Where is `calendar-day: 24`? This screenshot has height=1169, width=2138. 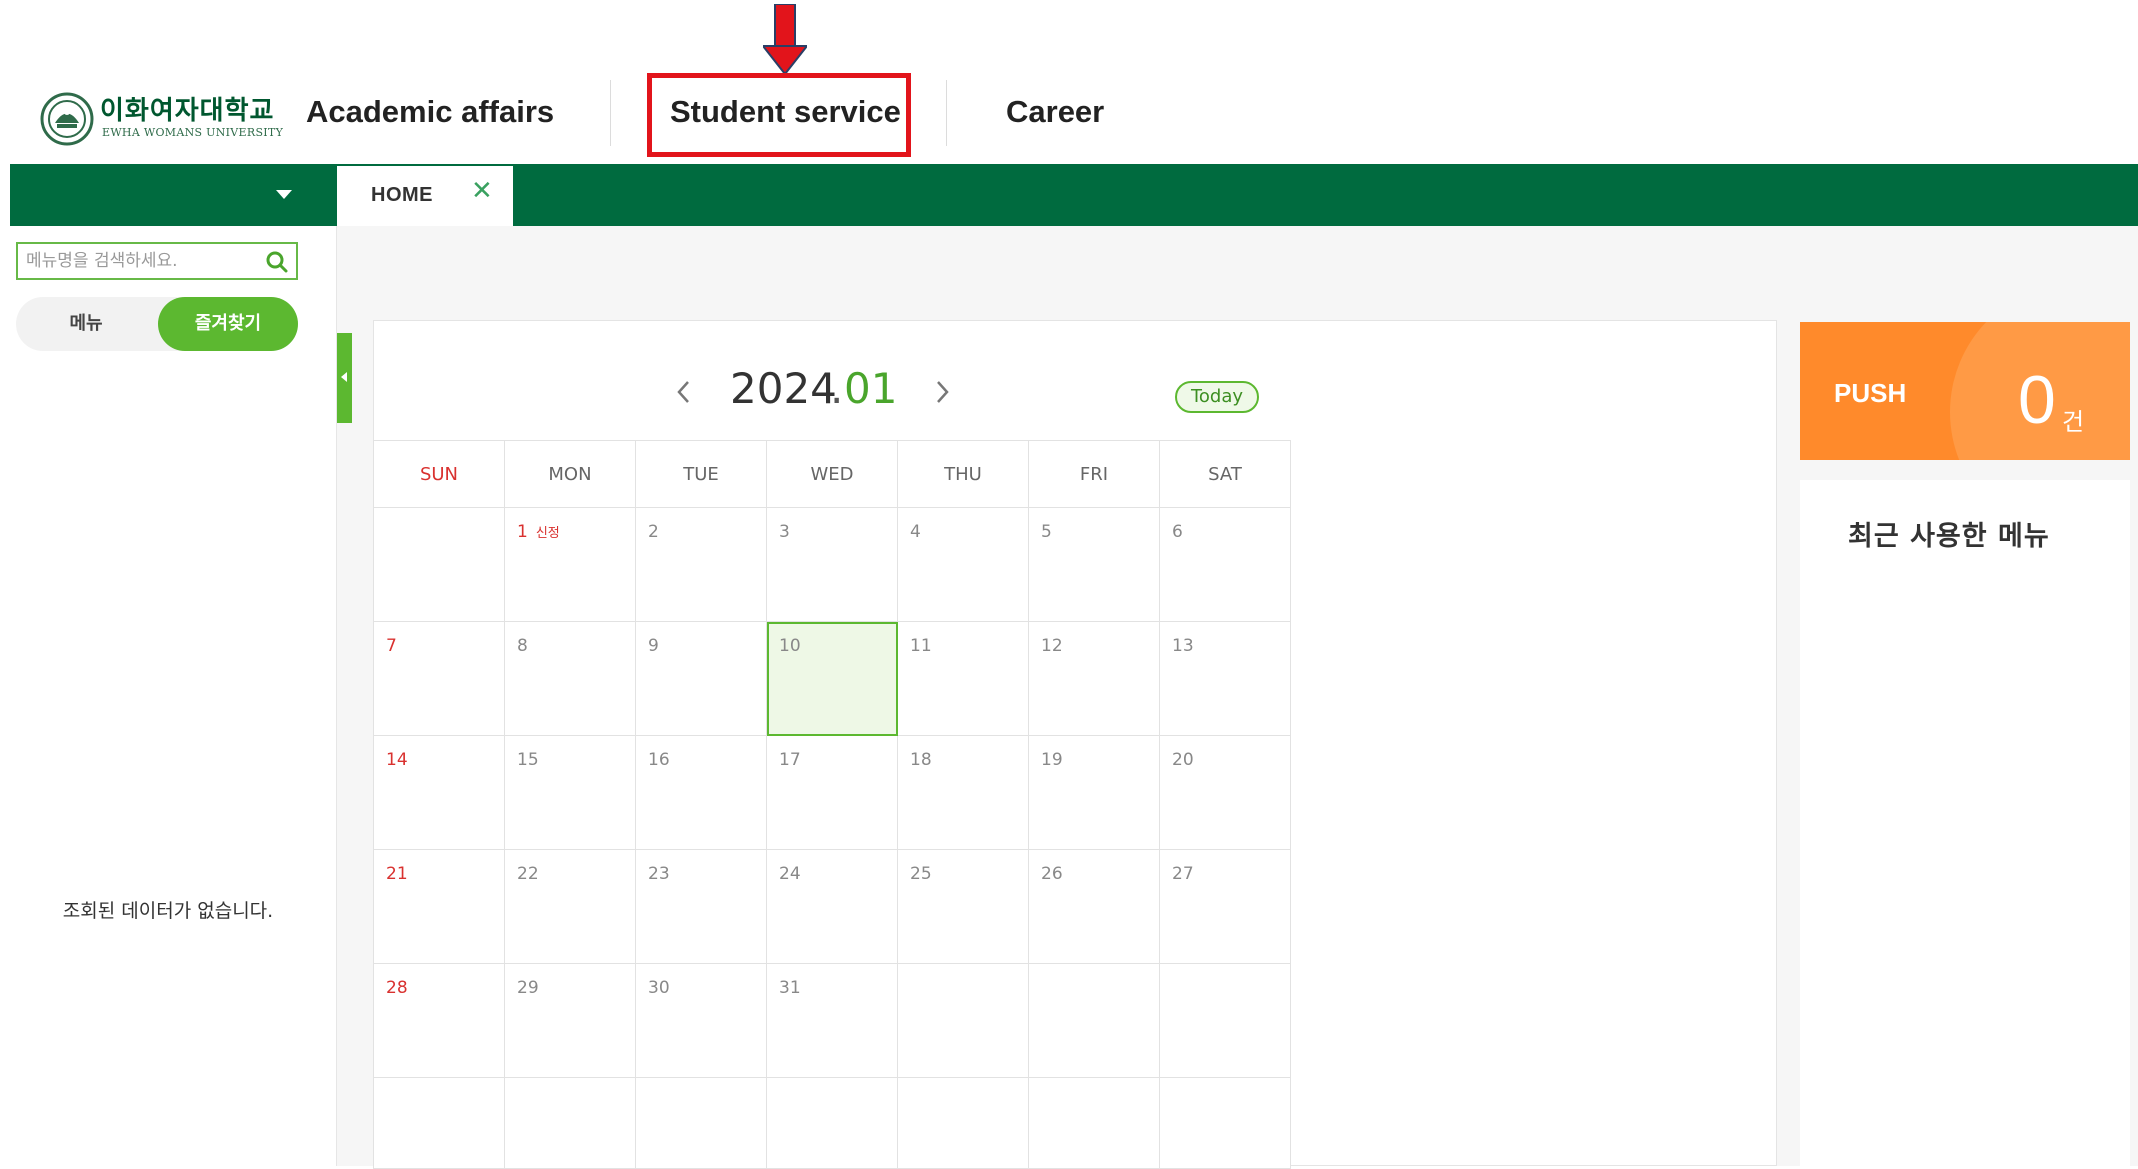
calendar-day: 24 is located at coordinates (832, 906).